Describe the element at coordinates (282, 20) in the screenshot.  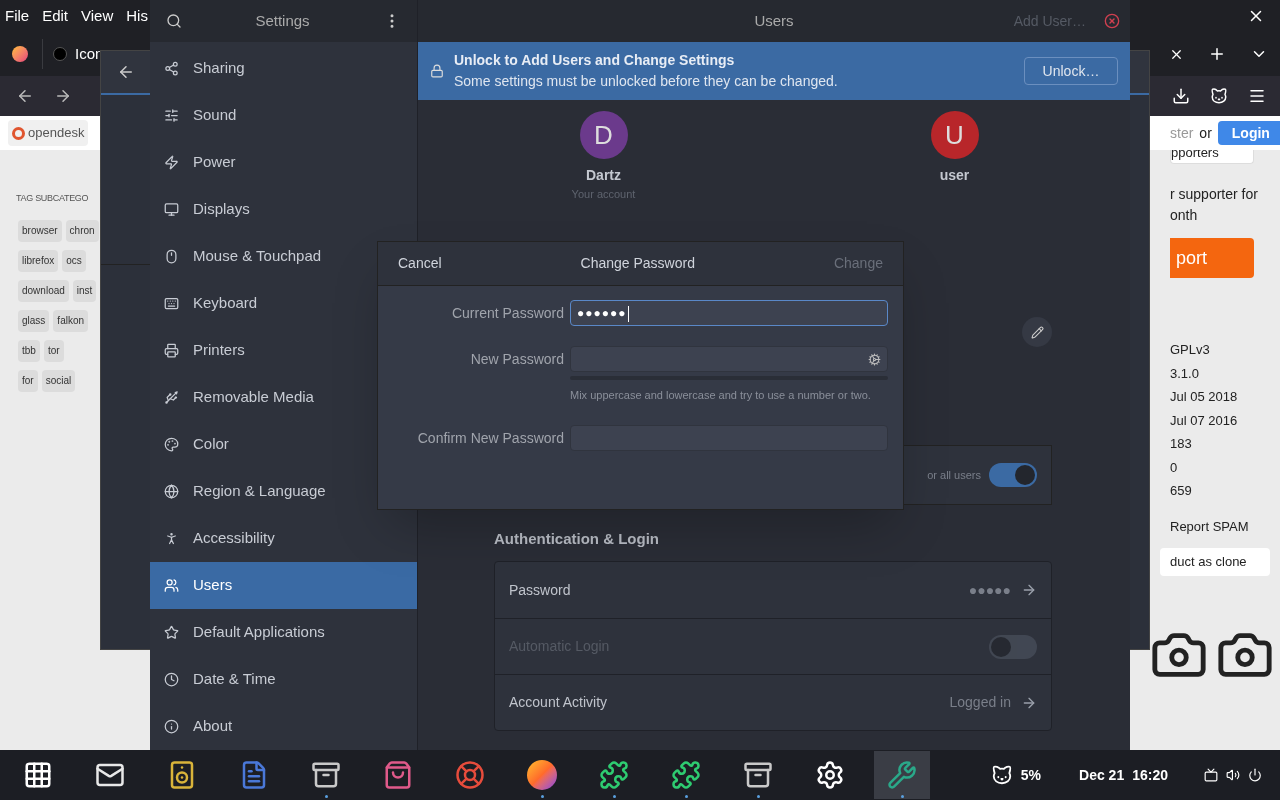
I see `sidebar-title: Settings` at that location.